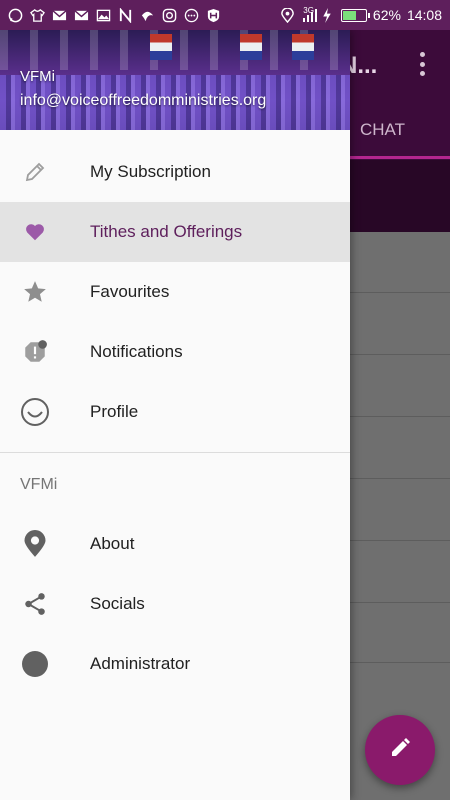 Image resolution: width=450 pixels, height=800 pixels. What do you see at coordinates (308, 10) in the screenshot?
I see `network-type: 3G` at bounding box center [308, 10].